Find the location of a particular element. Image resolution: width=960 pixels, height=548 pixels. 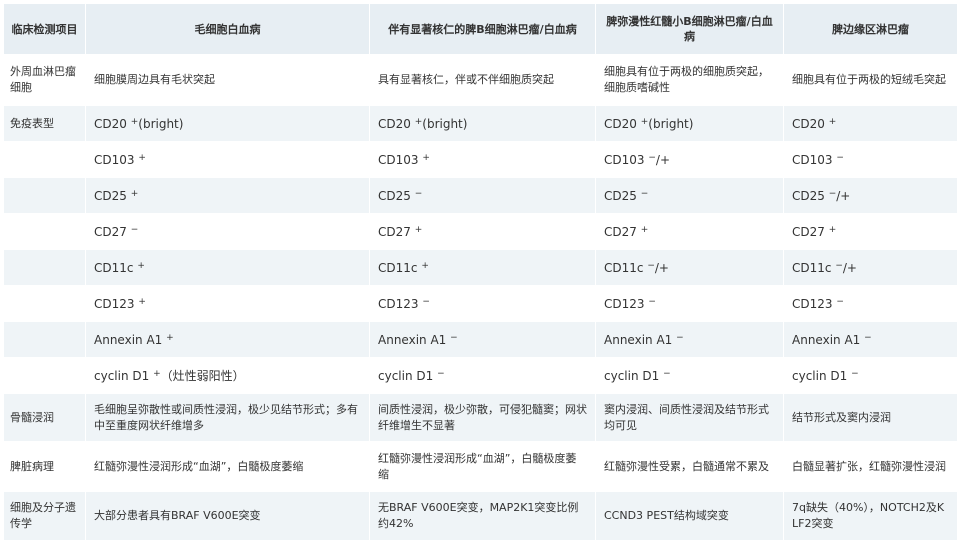

table-cell: 红髓弥漫性浸润形成“血湖”，白髓极度萎缩 is located at coordinates (227, 466).